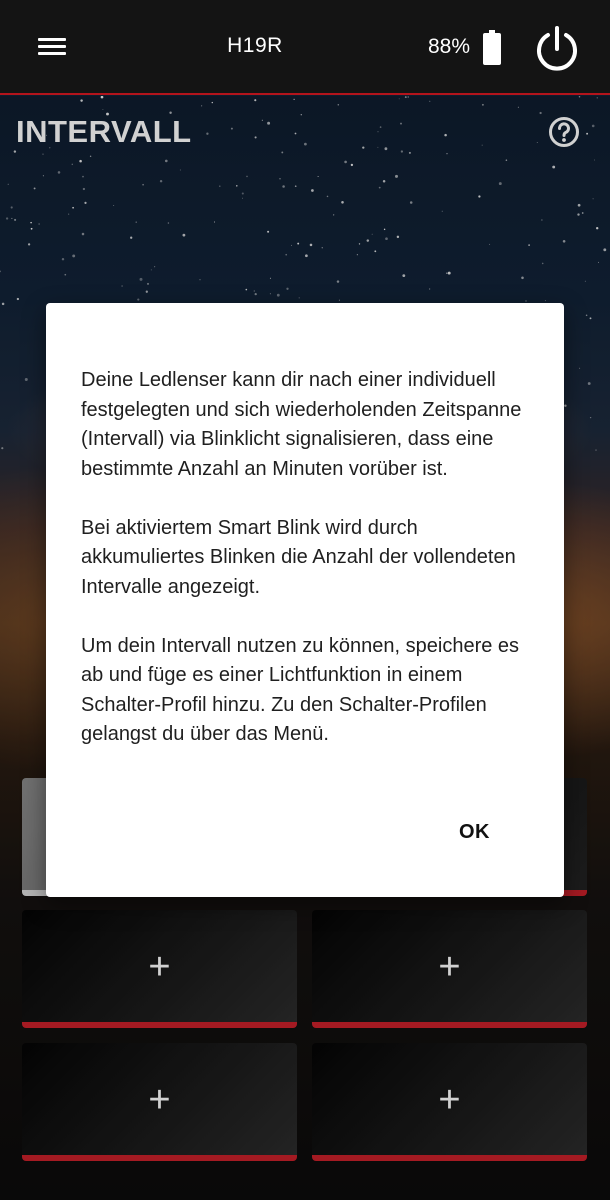  What do you see at coordinates (557, 49) in the screenshot?
I see `power-icon` at bounding box center [557, 49].